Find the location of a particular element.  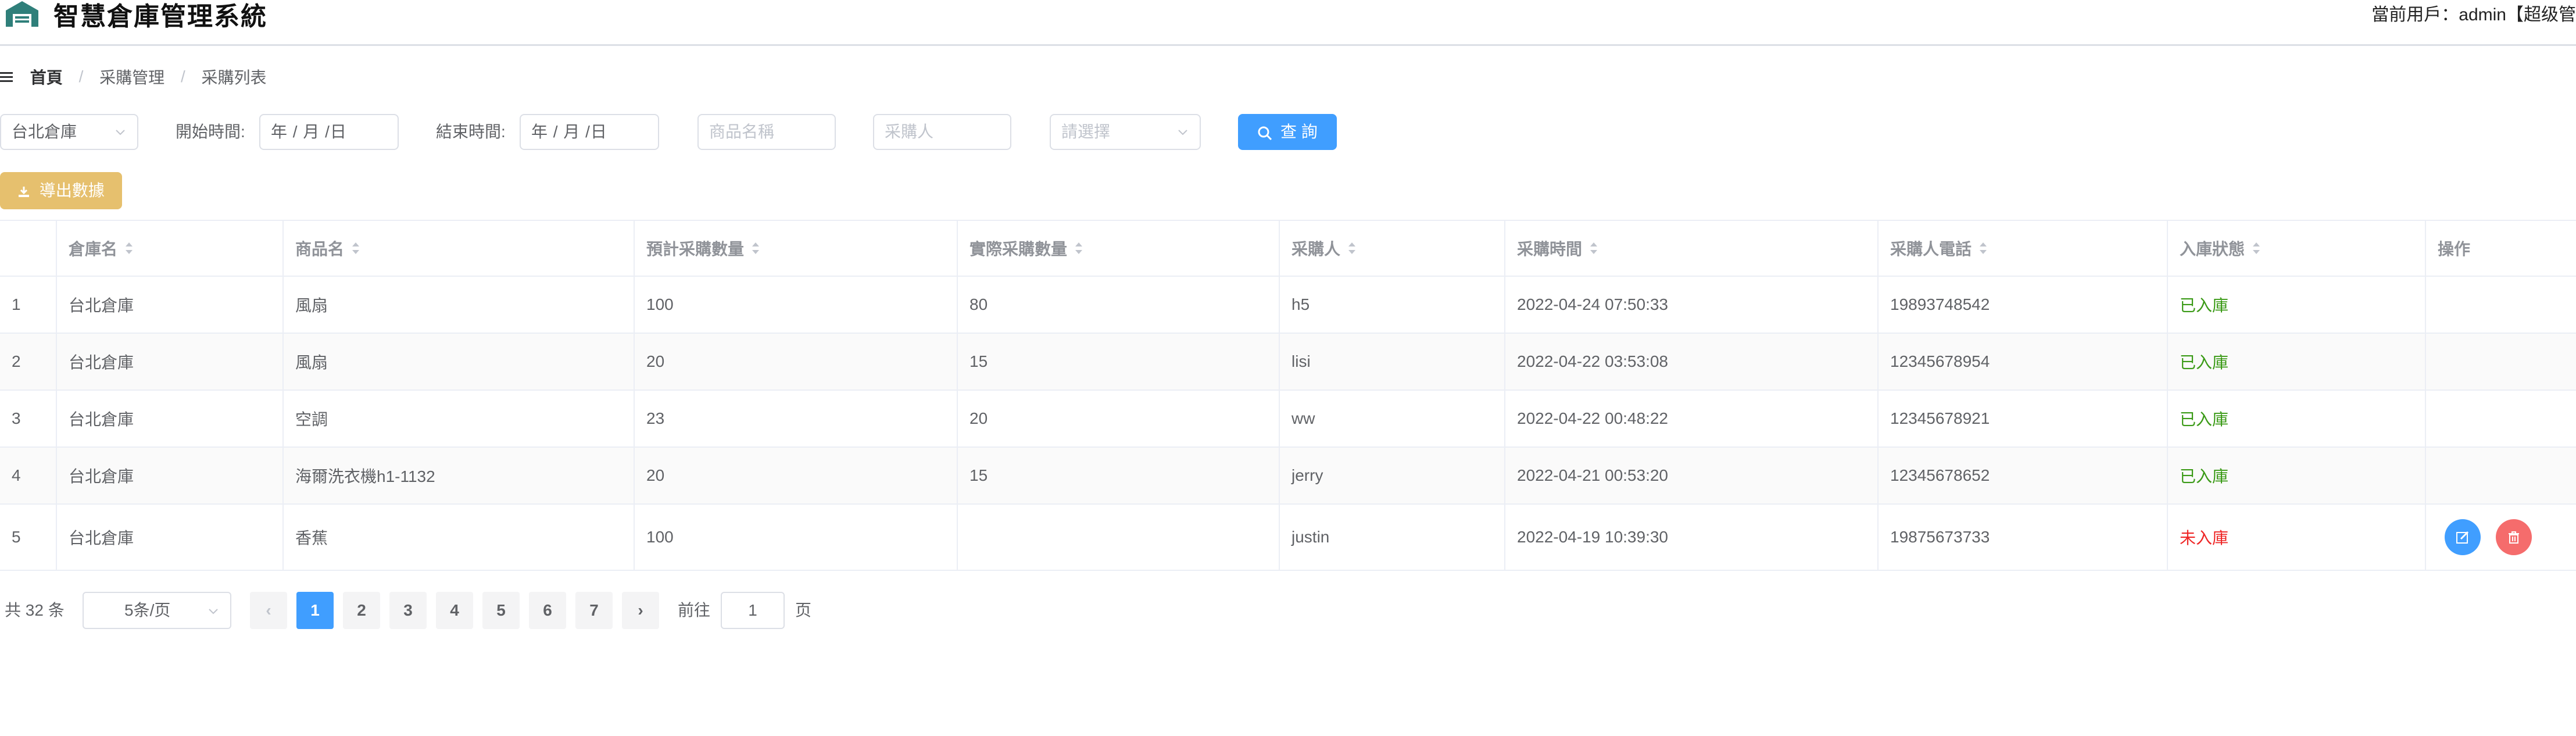

header-buyer-label: 采購人 is located at coordinates (1316, 249).